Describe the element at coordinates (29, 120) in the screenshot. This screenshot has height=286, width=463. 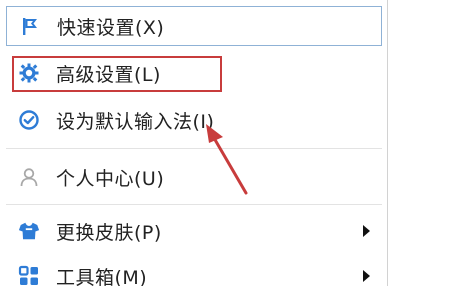
I see `check-circle-icon` at that location.